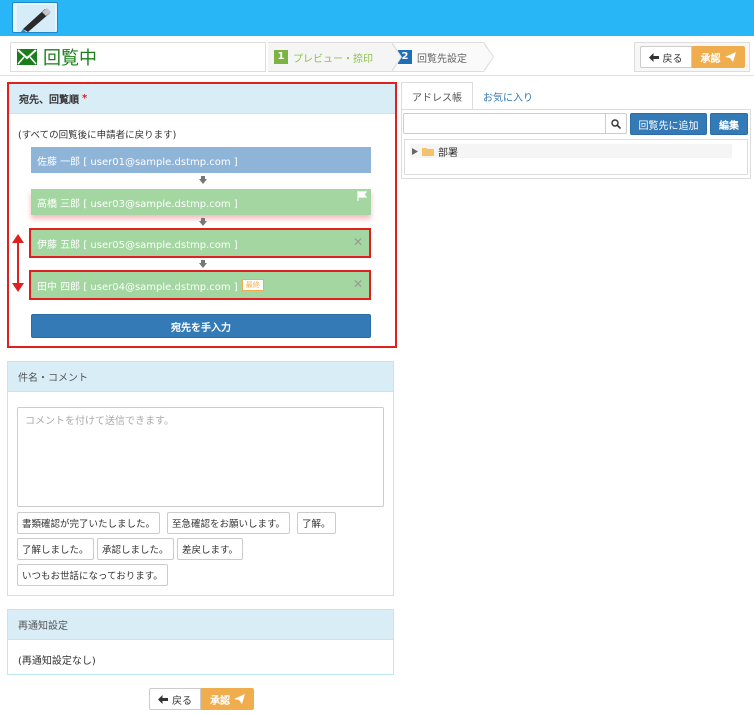 The width and height of the screenshot is (754, 715). Describe the element at coordinates (448, 153) in the screenshot. I see `tree-item-label: 部署` at that location.